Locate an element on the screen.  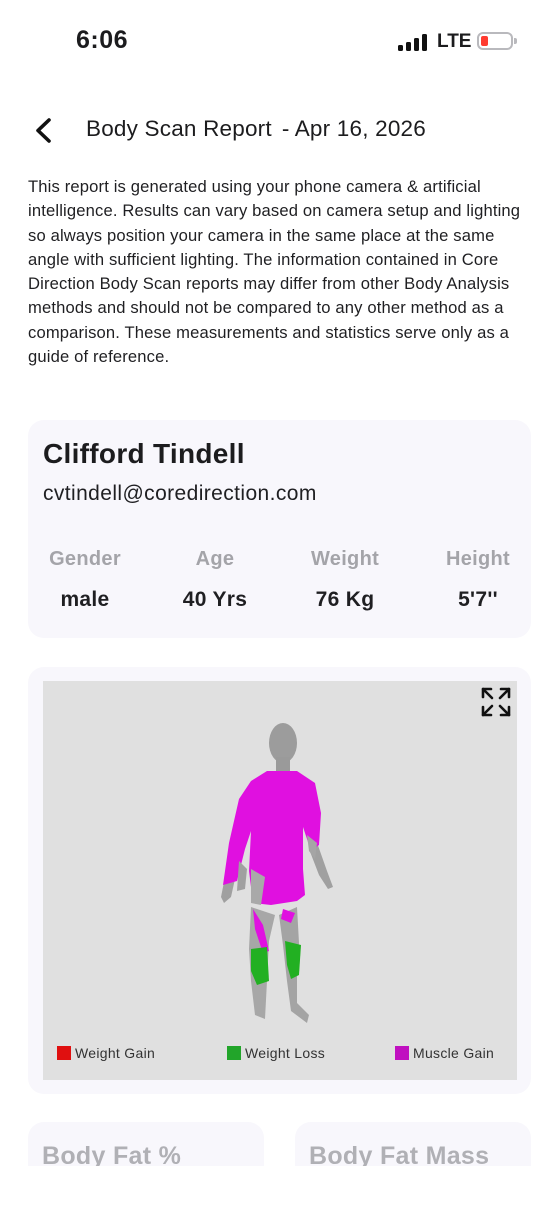
legend-label: Muscle Gain is located at coordinates (454, 1053).